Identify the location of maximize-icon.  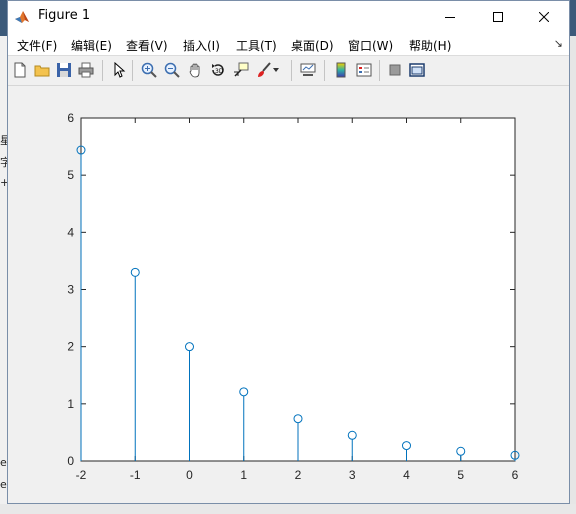
(498, 17).